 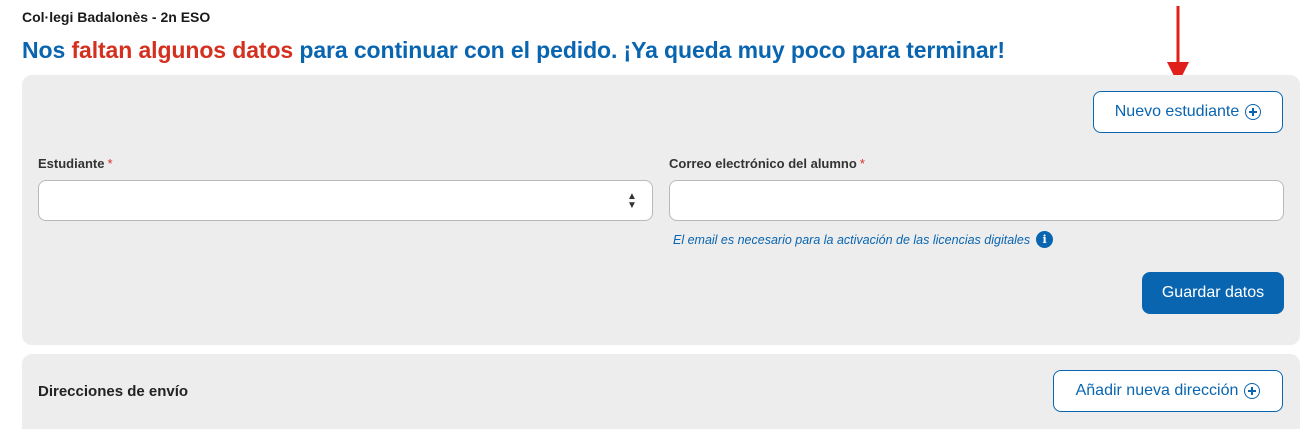 I want to click on add-address-button: Añadir nueva dirección, so click(x=1168, y=391).